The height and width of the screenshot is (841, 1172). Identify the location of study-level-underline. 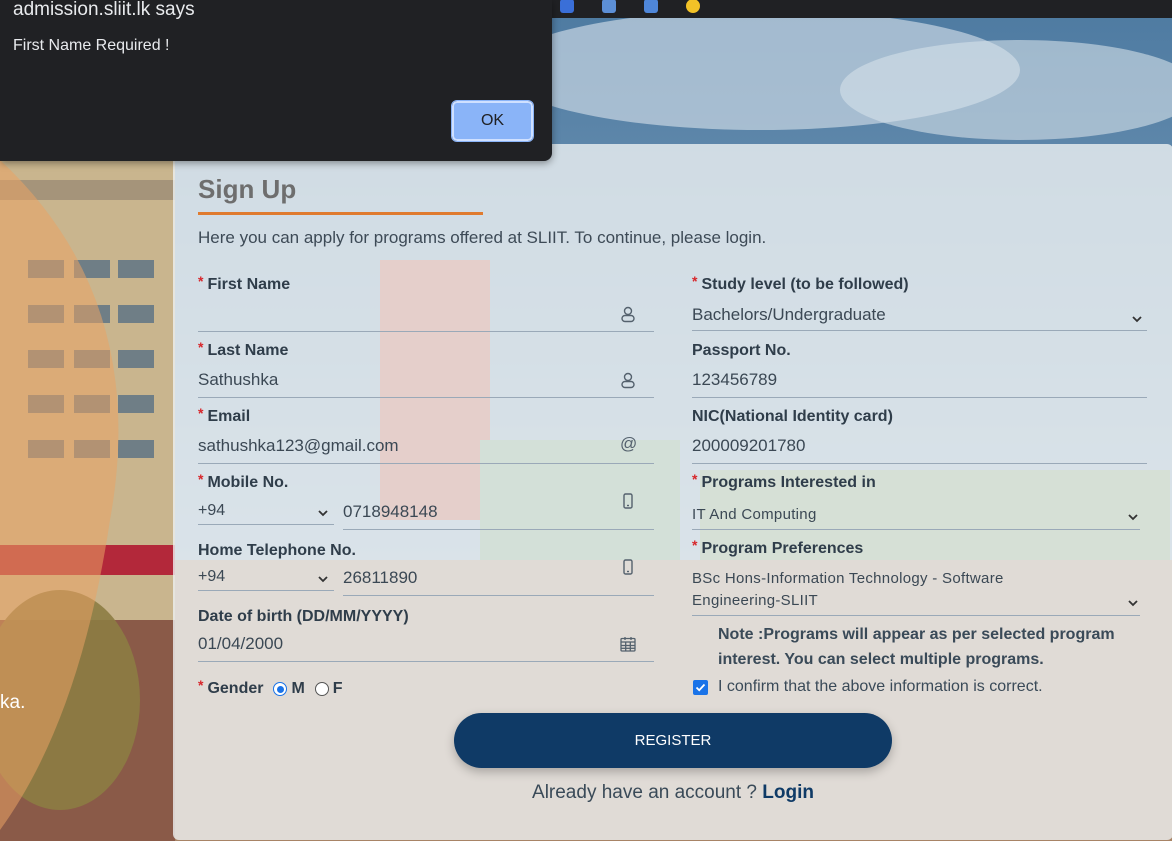
(919, 330).